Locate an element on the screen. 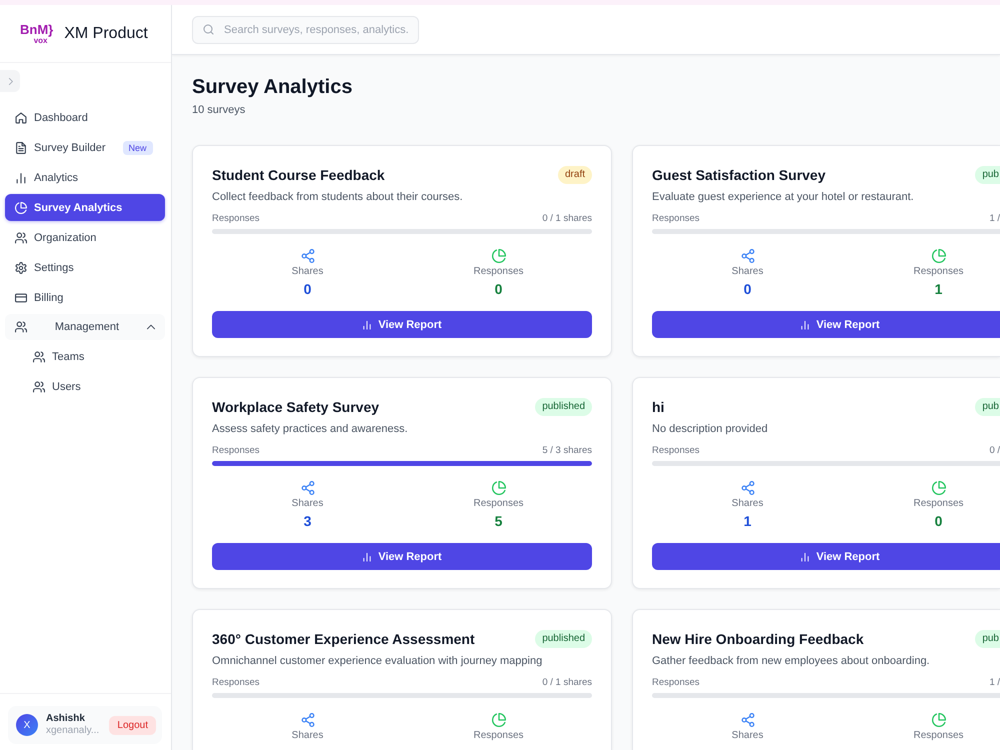 Image resolution: width=1000 pixels, height=750 pixels. document-icon is located at coordinates (21, 148).